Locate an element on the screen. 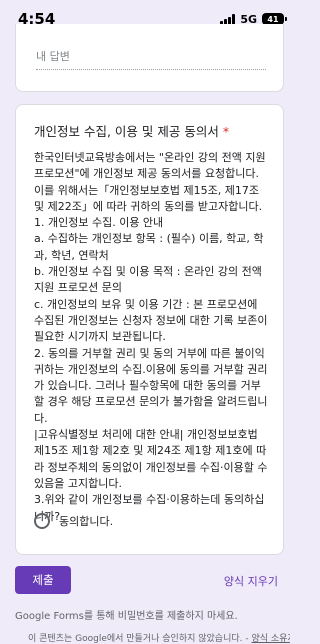 The image size is (320, 644). signal-icon is located at coordinates (228, 19).